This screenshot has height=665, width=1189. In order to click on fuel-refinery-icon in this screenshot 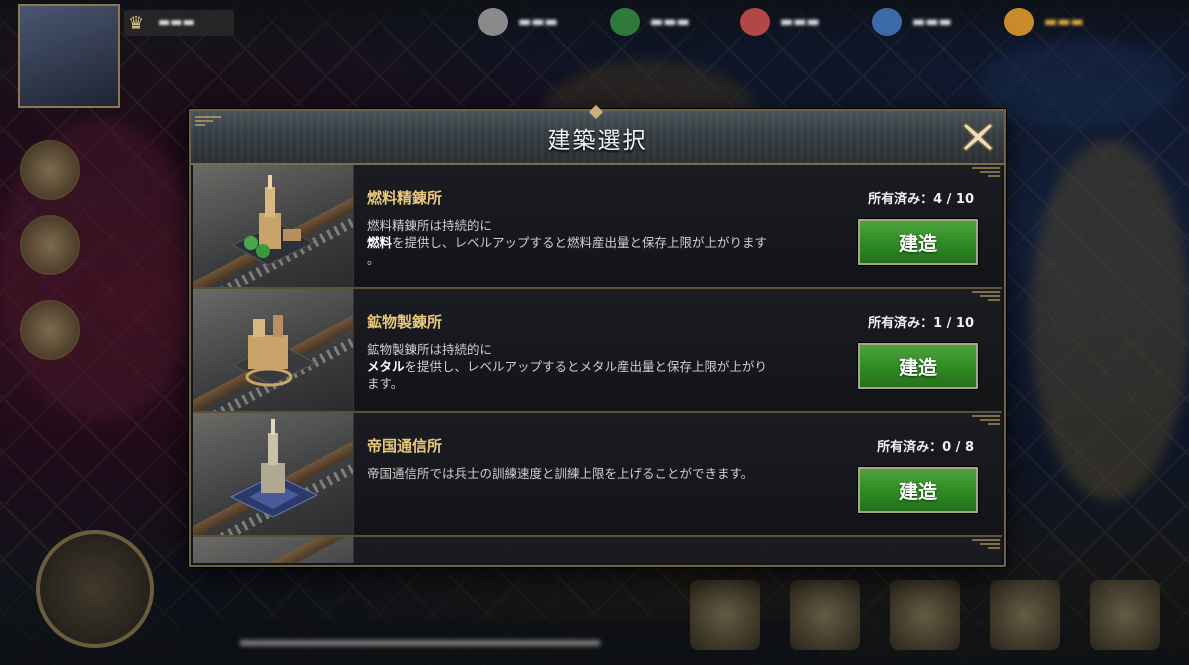, I will do `click(273, 220)`.